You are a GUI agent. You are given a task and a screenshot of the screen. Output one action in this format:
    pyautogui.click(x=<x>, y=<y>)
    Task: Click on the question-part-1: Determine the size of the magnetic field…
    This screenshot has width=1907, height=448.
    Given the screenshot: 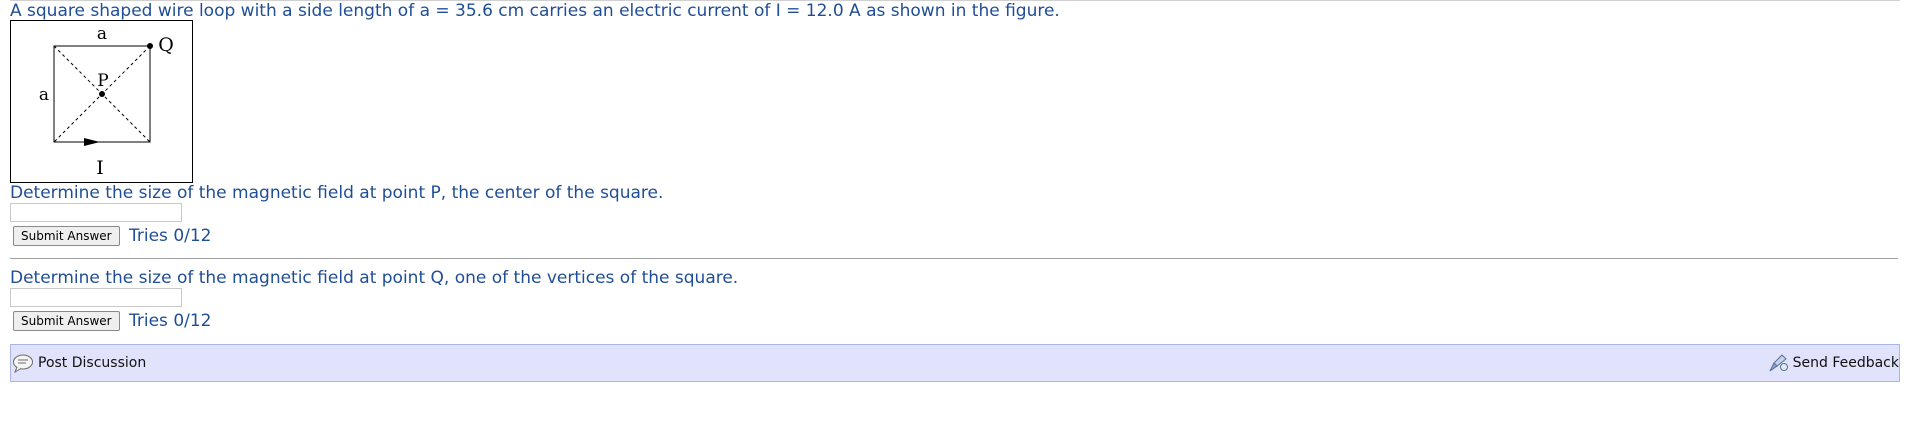 What is the action you would take?
    pyautogui.click(x=337, y=193)
    